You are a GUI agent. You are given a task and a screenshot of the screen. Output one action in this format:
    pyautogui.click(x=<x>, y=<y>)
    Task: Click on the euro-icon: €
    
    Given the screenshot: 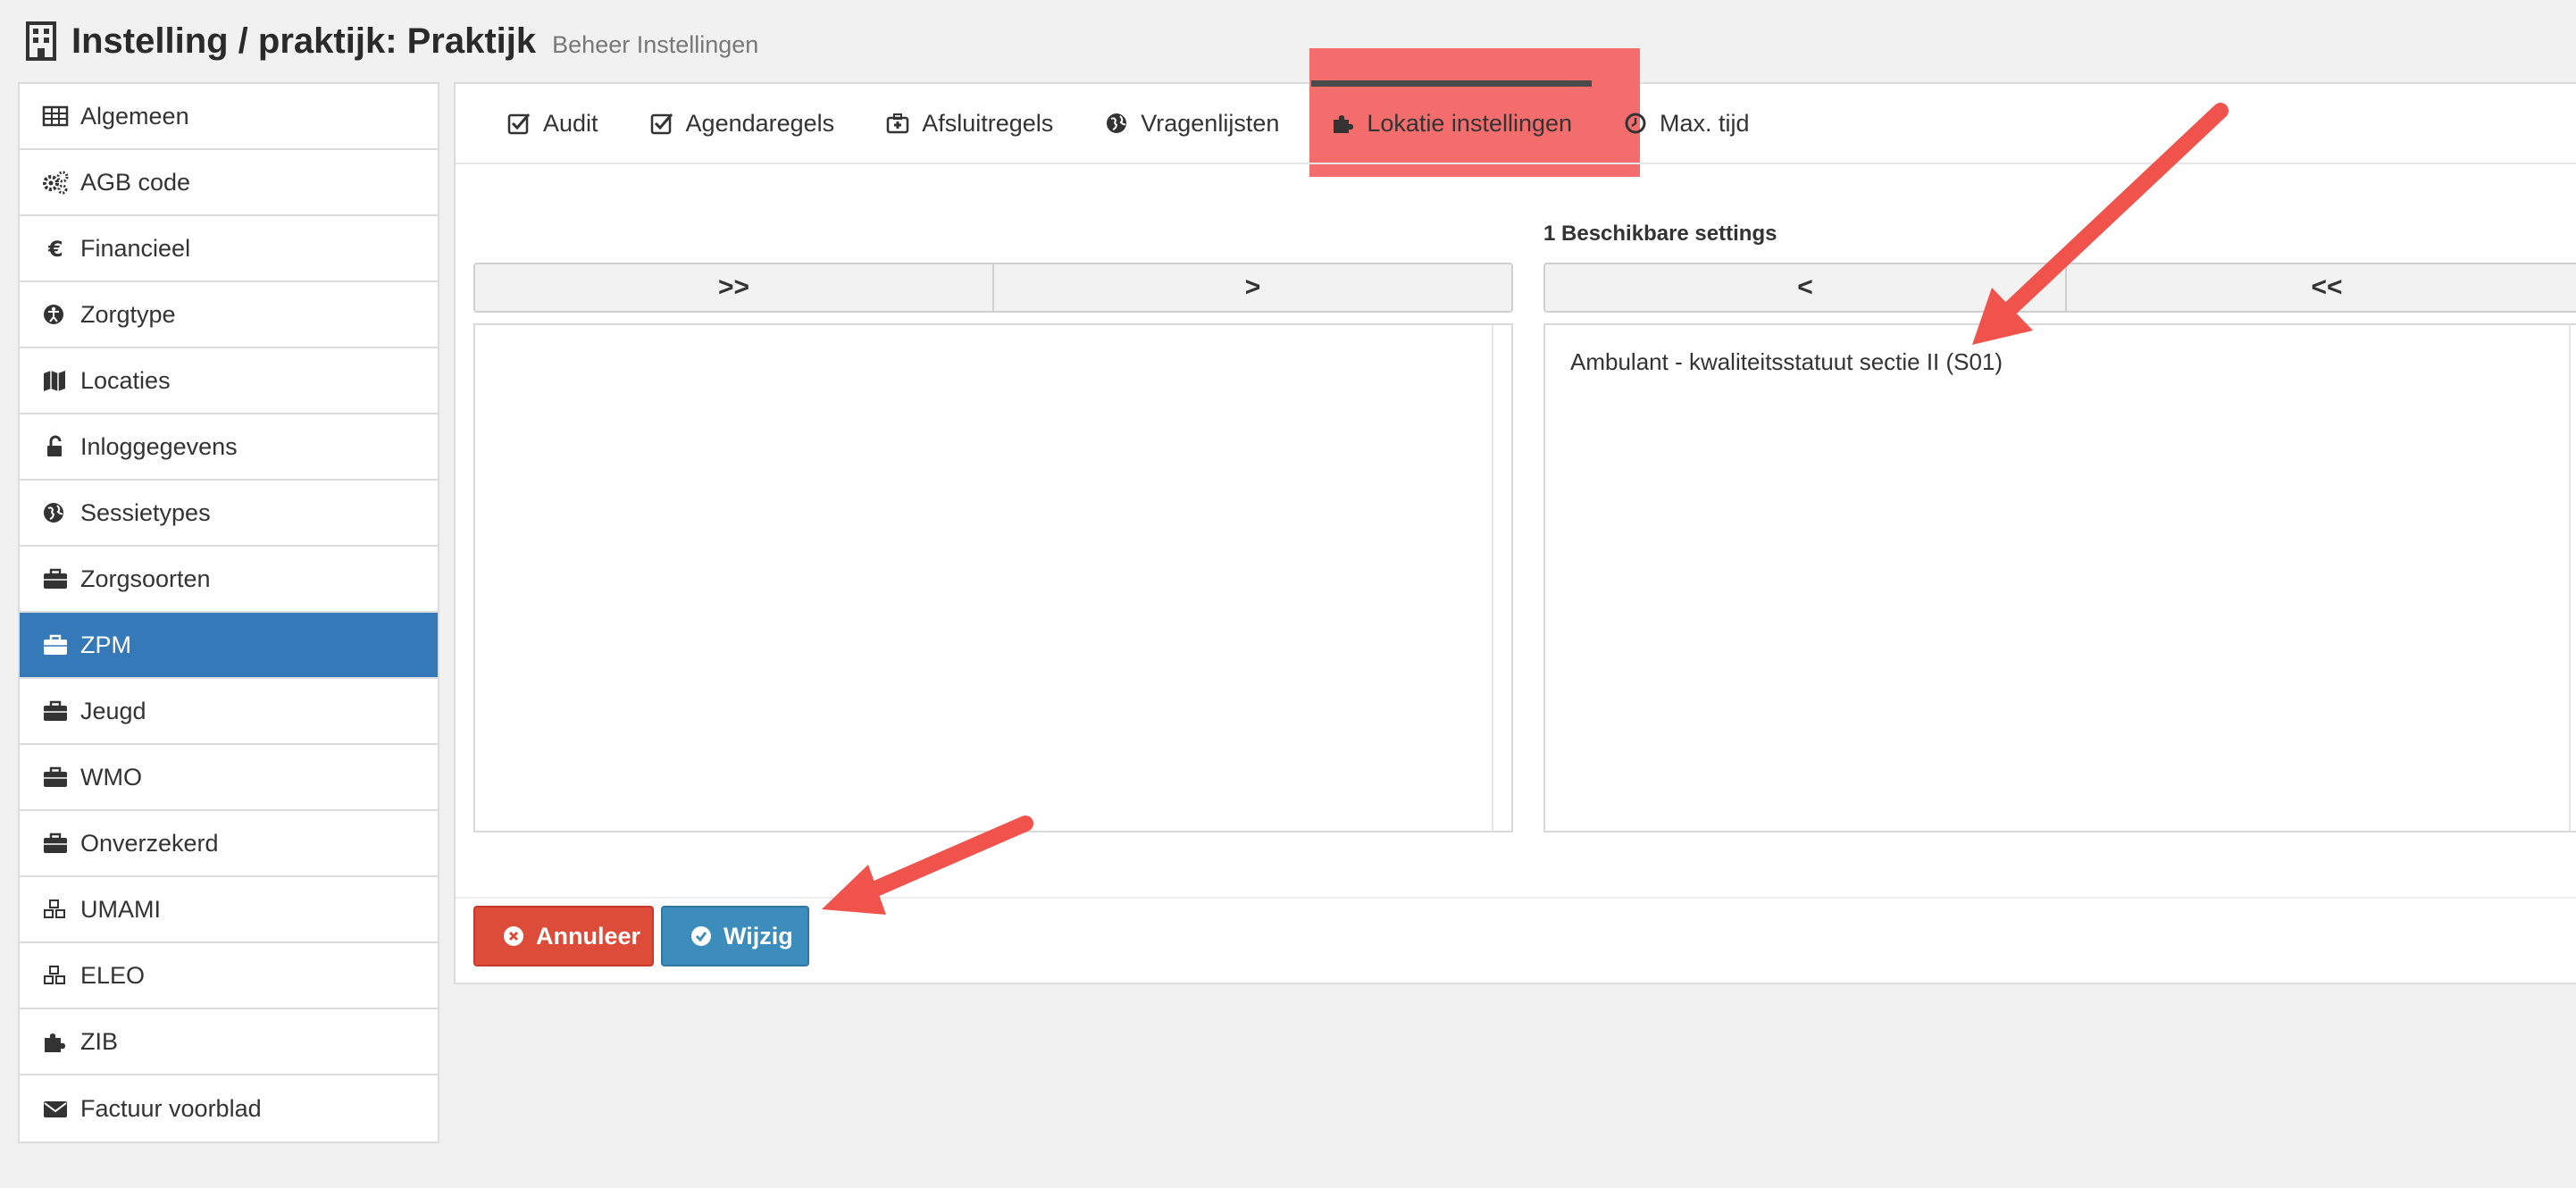 What is the action you would take?
    pyautogui.click(x=55, y=249)
    